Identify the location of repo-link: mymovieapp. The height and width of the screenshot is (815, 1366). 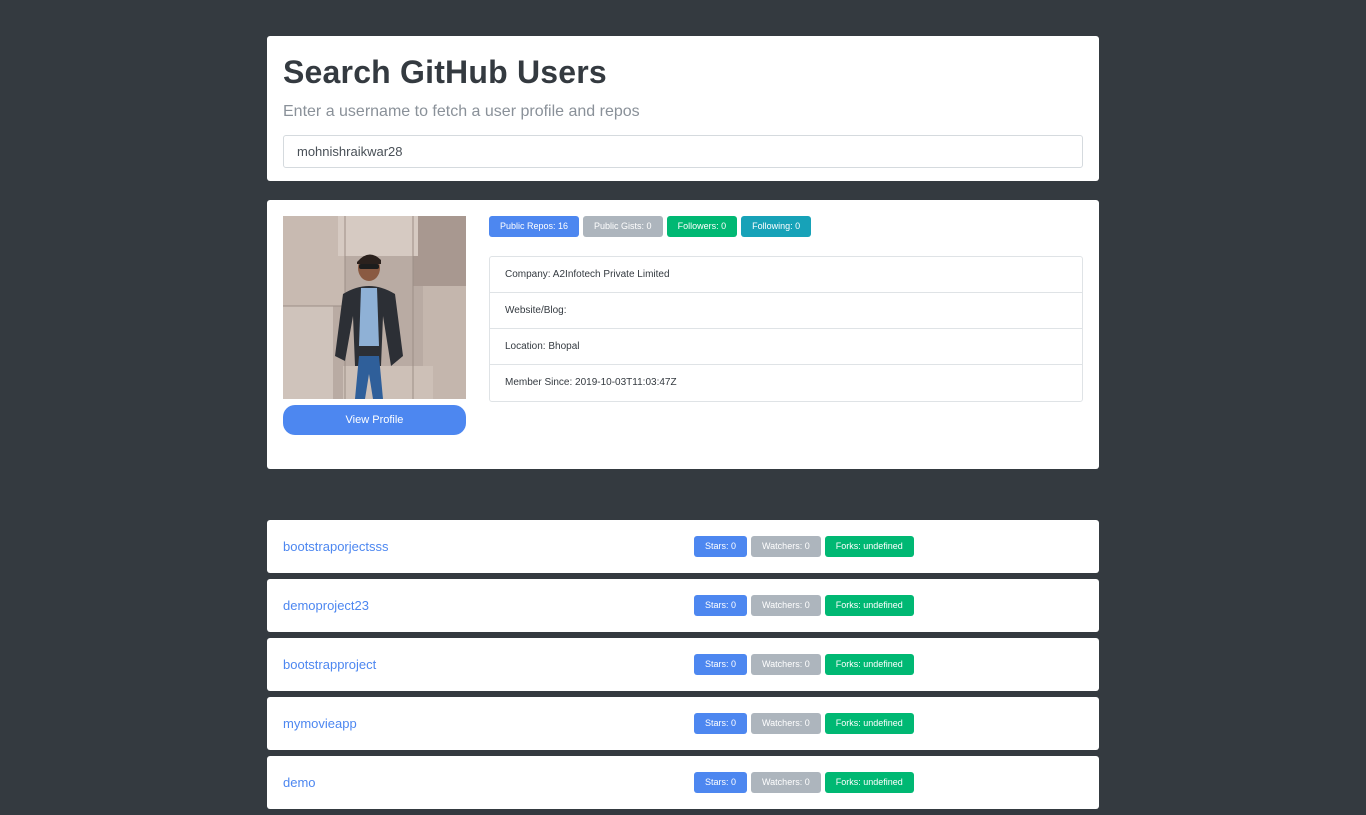
(320, 723).